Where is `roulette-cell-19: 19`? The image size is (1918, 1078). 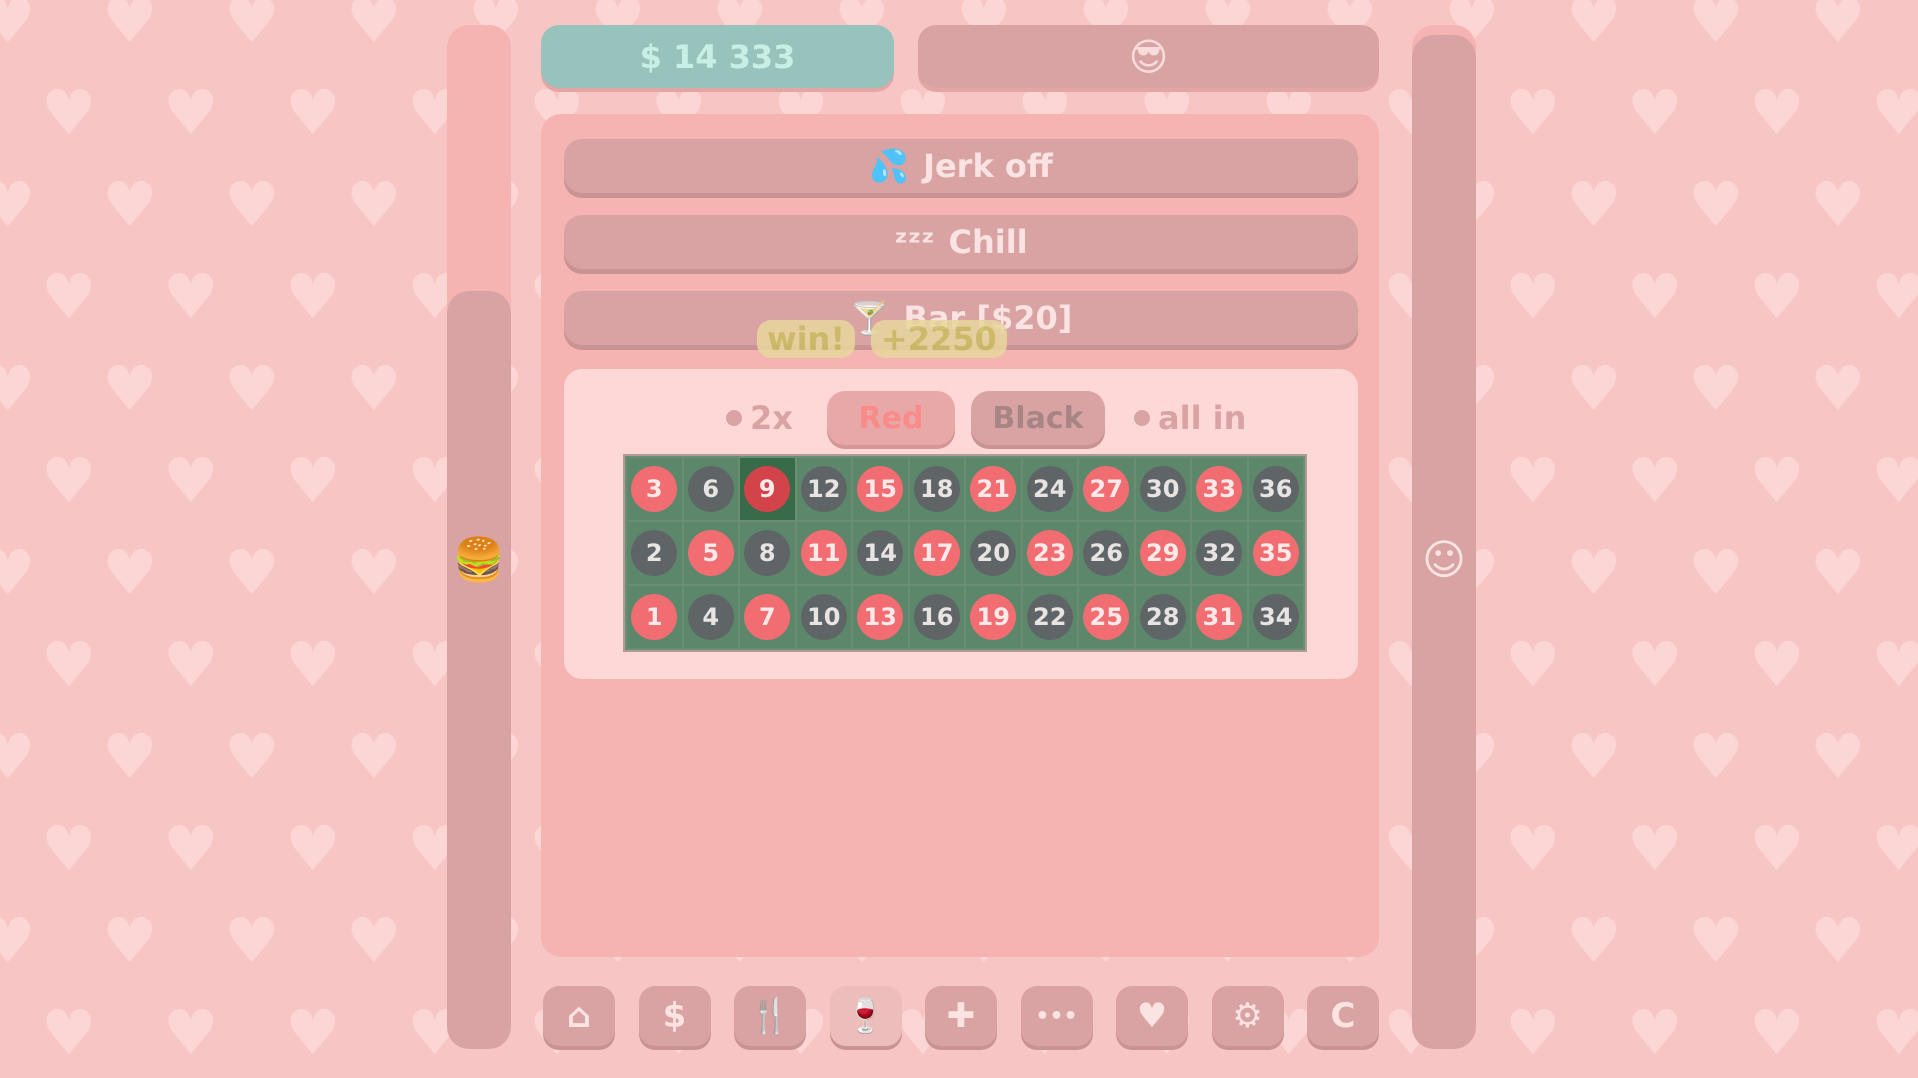
roulette-cell-19: 19 is located at coordinates (993, 617).